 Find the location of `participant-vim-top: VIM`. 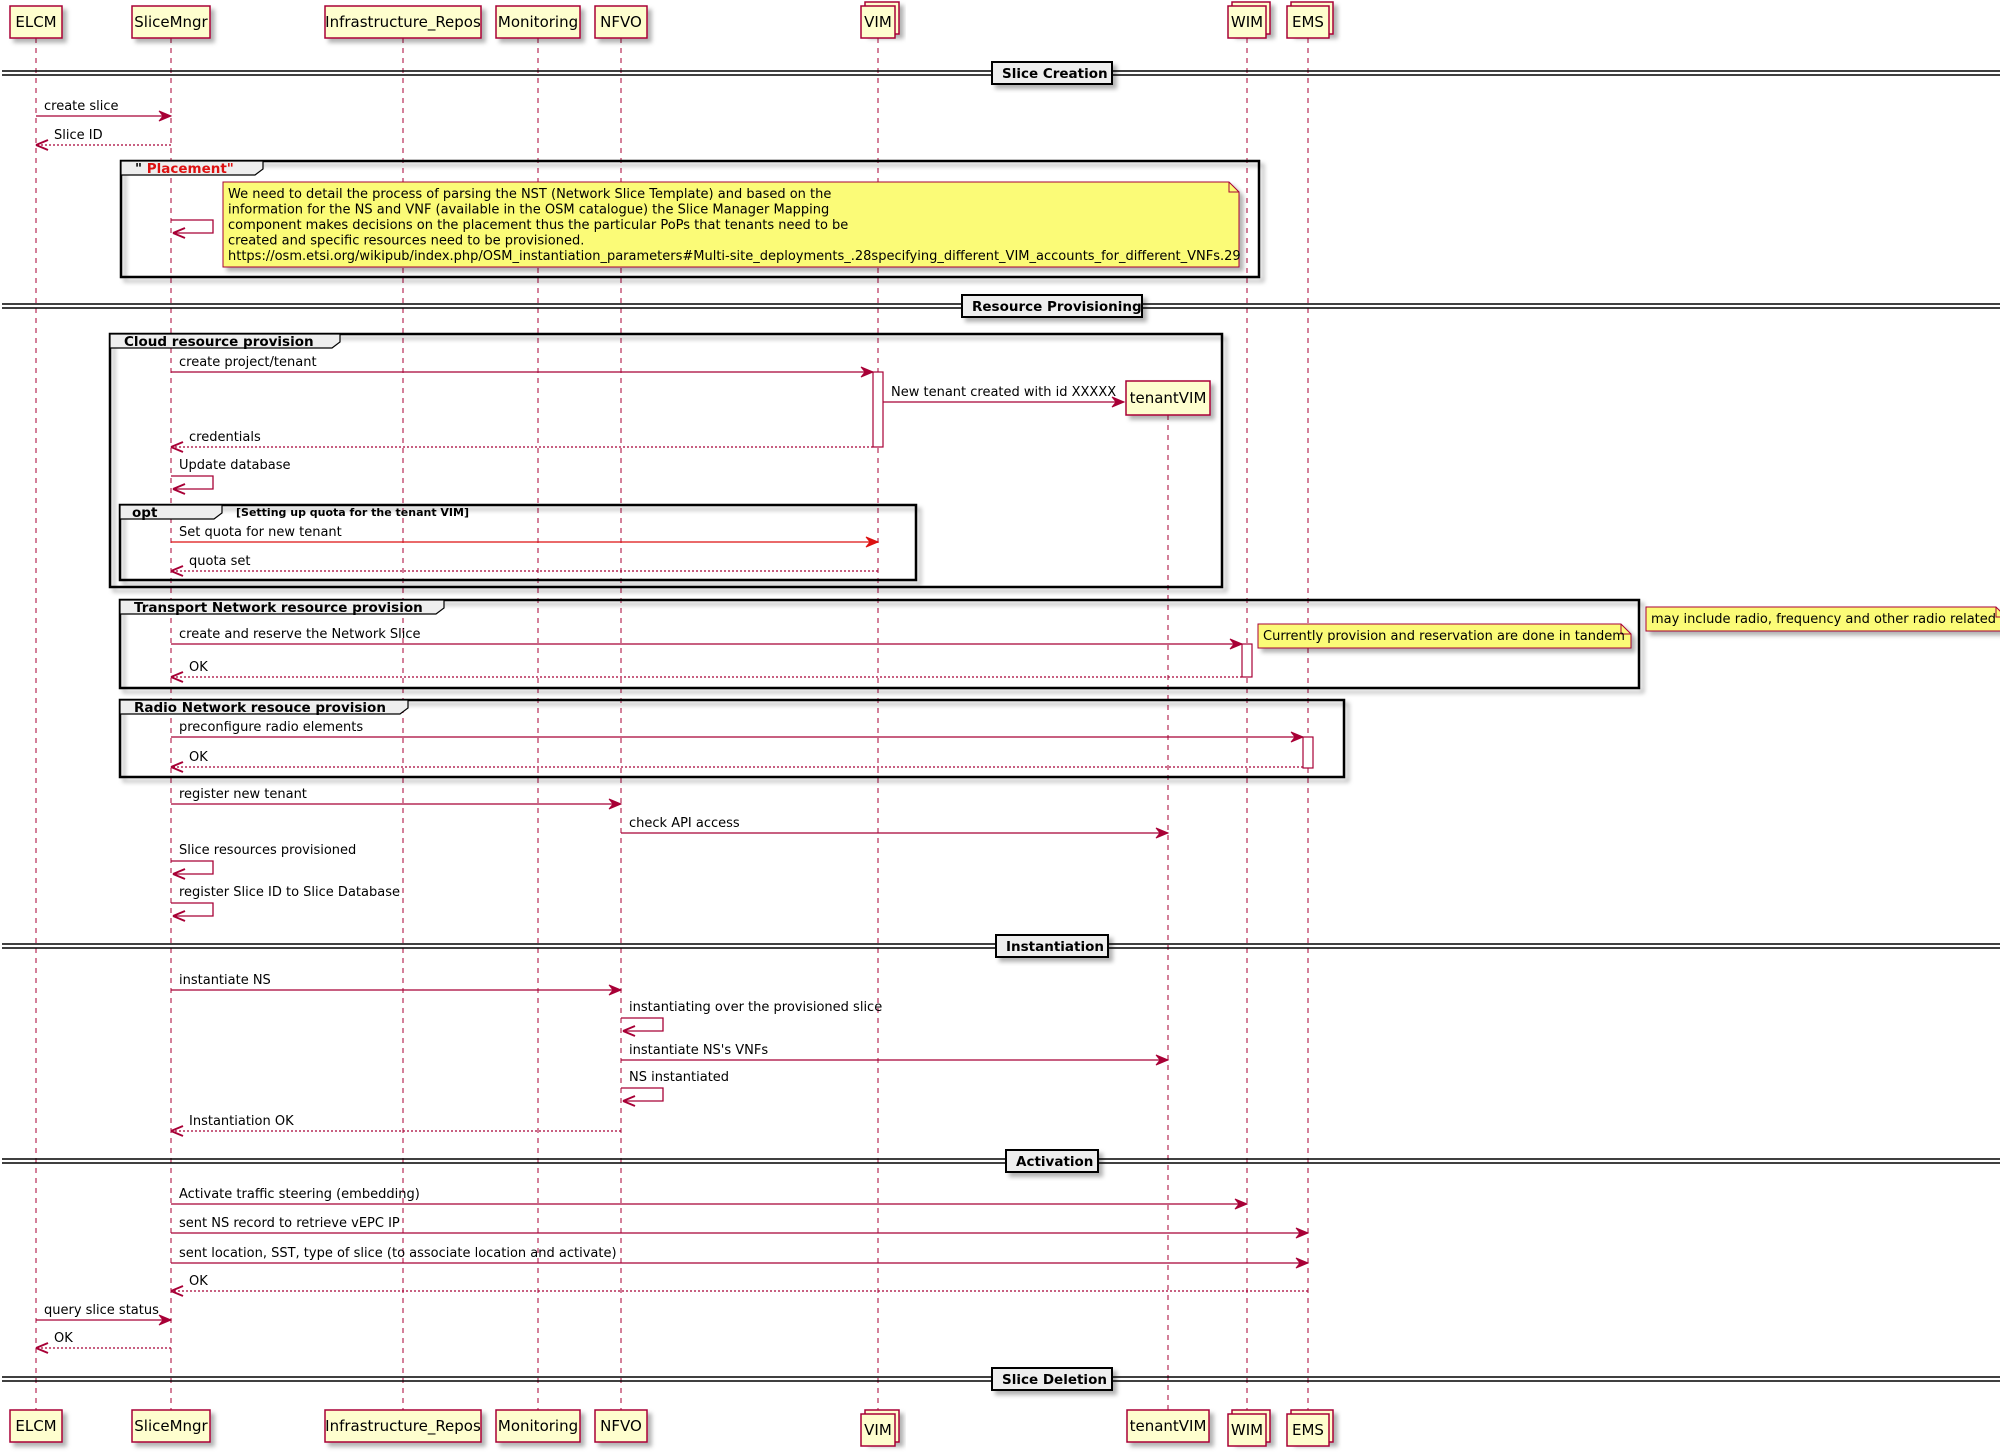

participant-vim-top: VIM is located at coordinates (880, 20).